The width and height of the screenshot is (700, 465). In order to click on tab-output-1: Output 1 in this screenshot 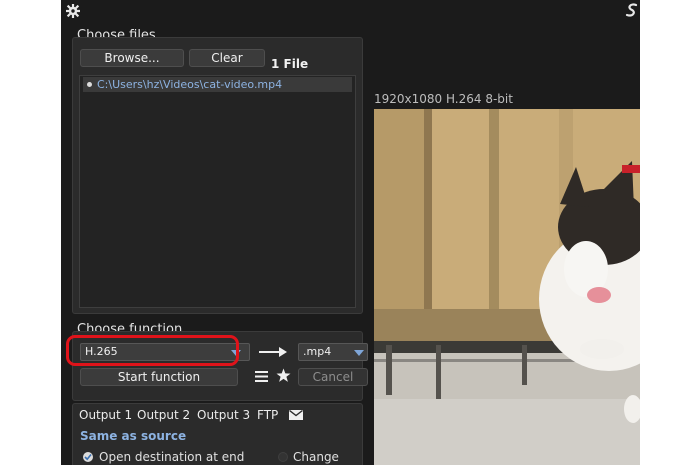, I will do `click(105, 415)`.